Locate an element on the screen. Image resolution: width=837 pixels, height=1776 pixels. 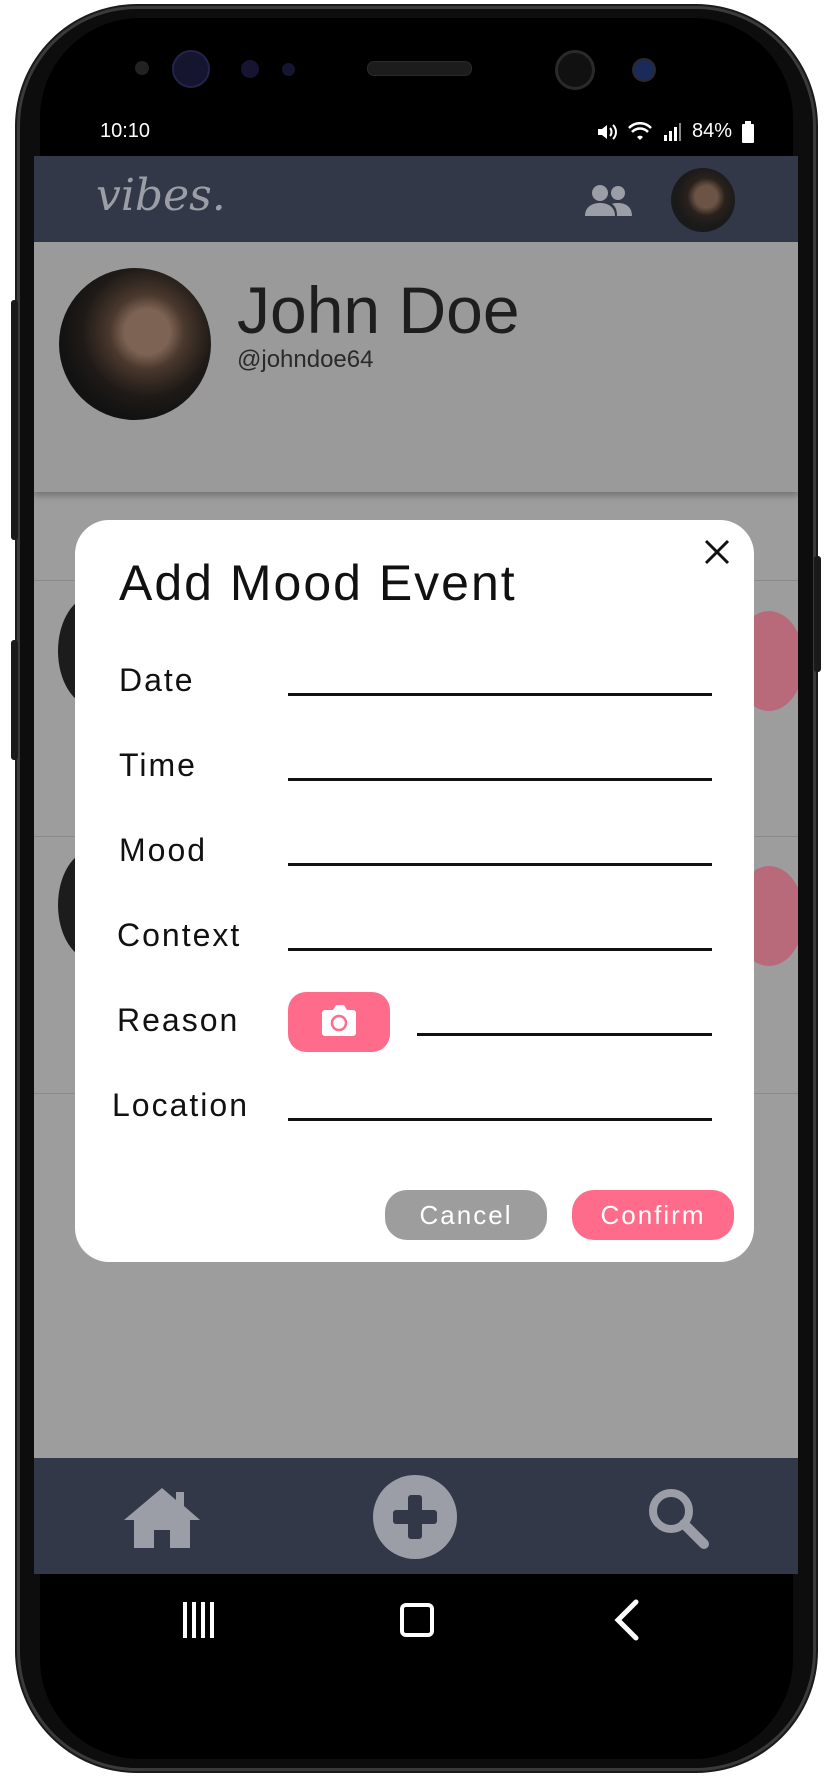
profile-avatar is located at coordinates (135, 344).